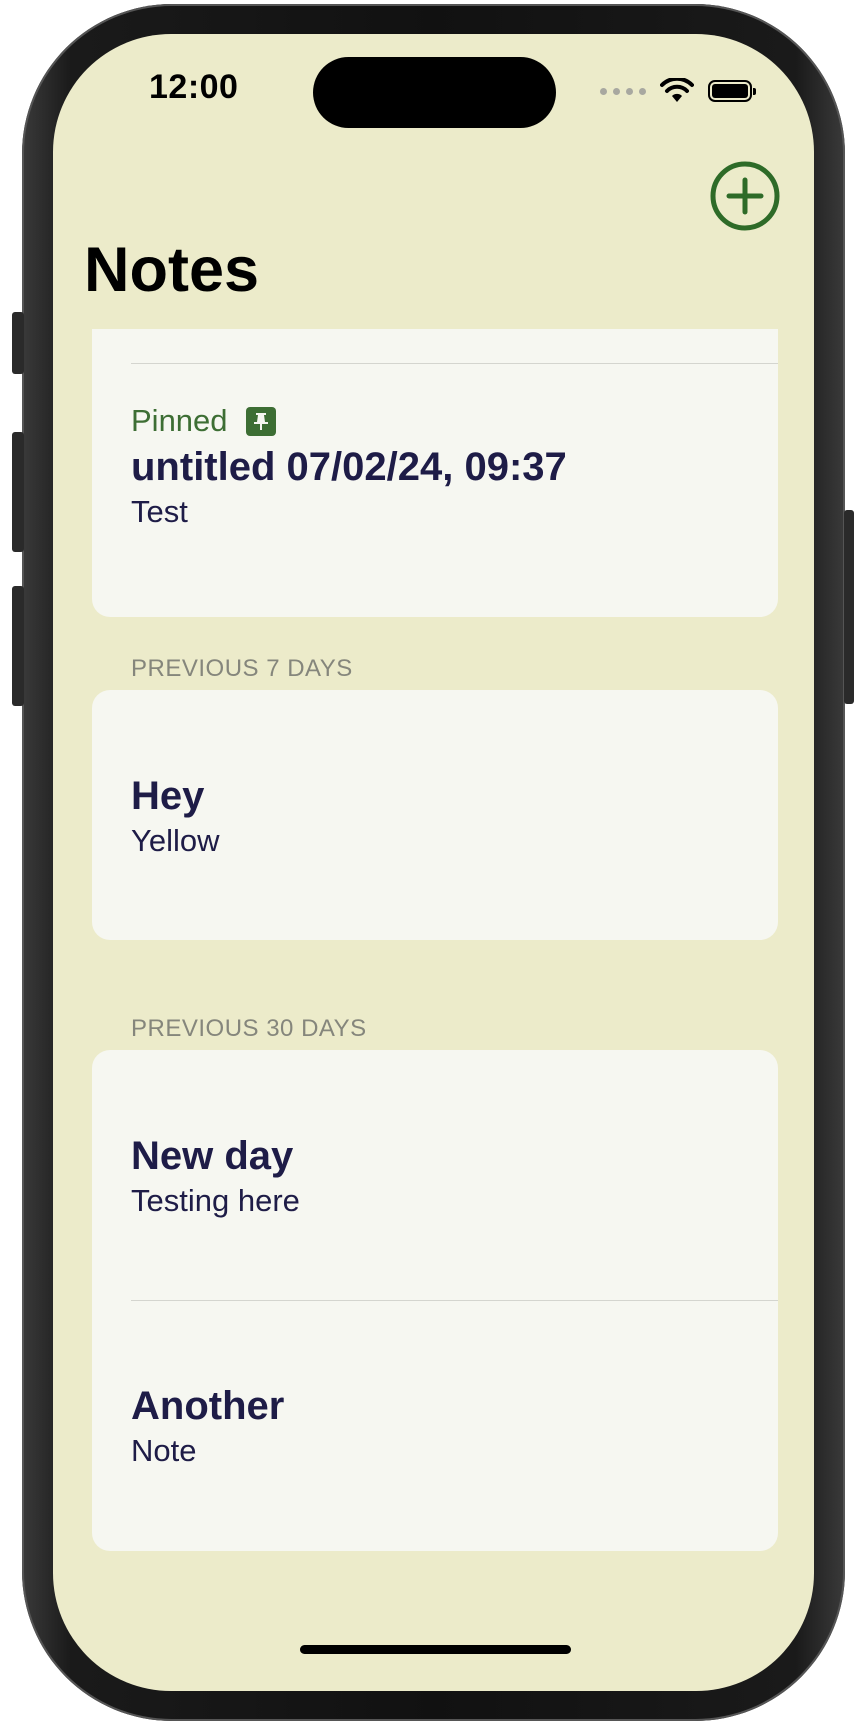 Image resolution: width=867 pixels, height=1725 pixels. I want to click on note-title: untitled 07/02/24, 09:37, so click(349, 467).